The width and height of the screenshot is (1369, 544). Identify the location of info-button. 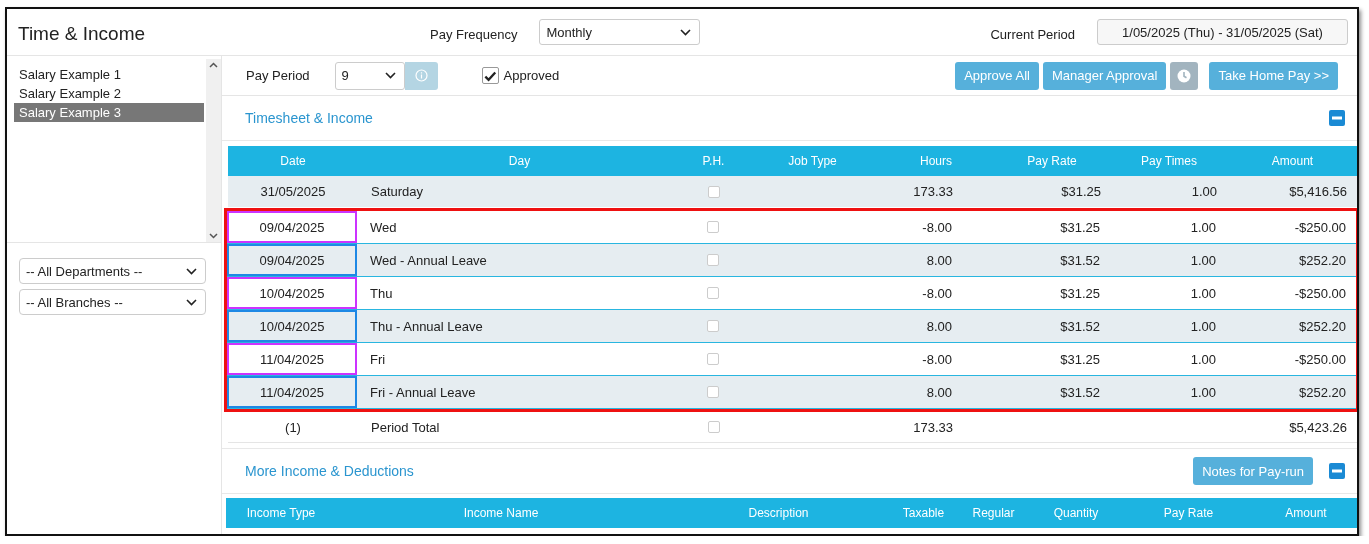
(421, 75).